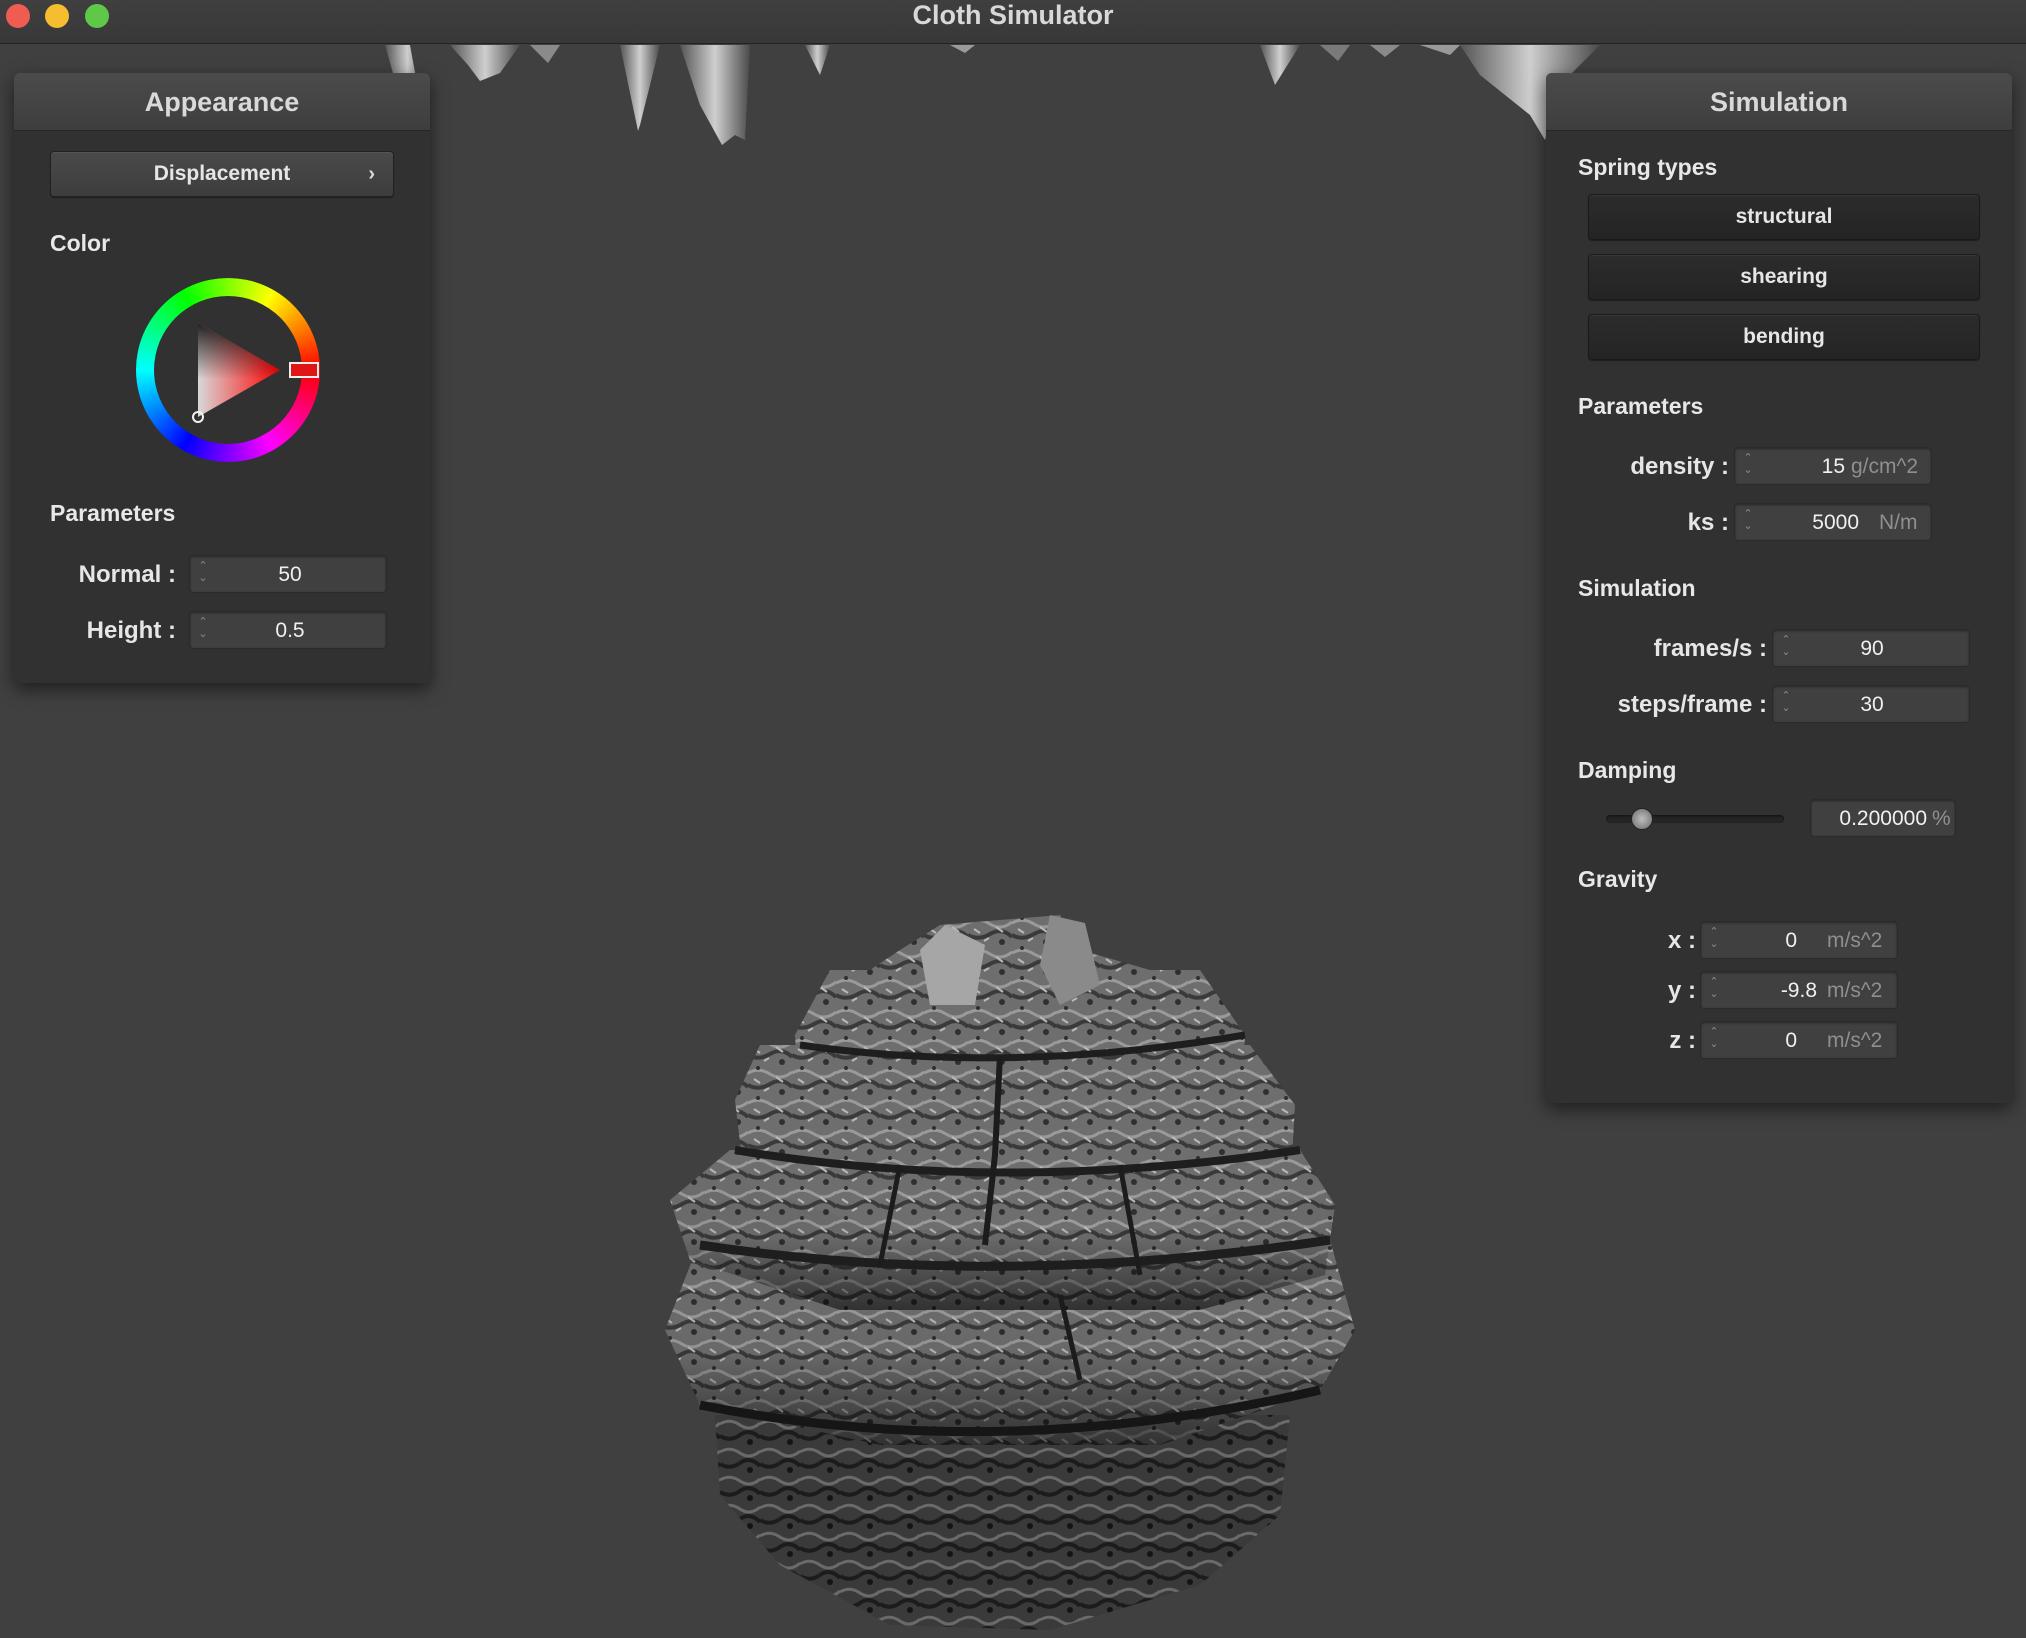  I want to click on fps-value: 90, so click(1872, 648).